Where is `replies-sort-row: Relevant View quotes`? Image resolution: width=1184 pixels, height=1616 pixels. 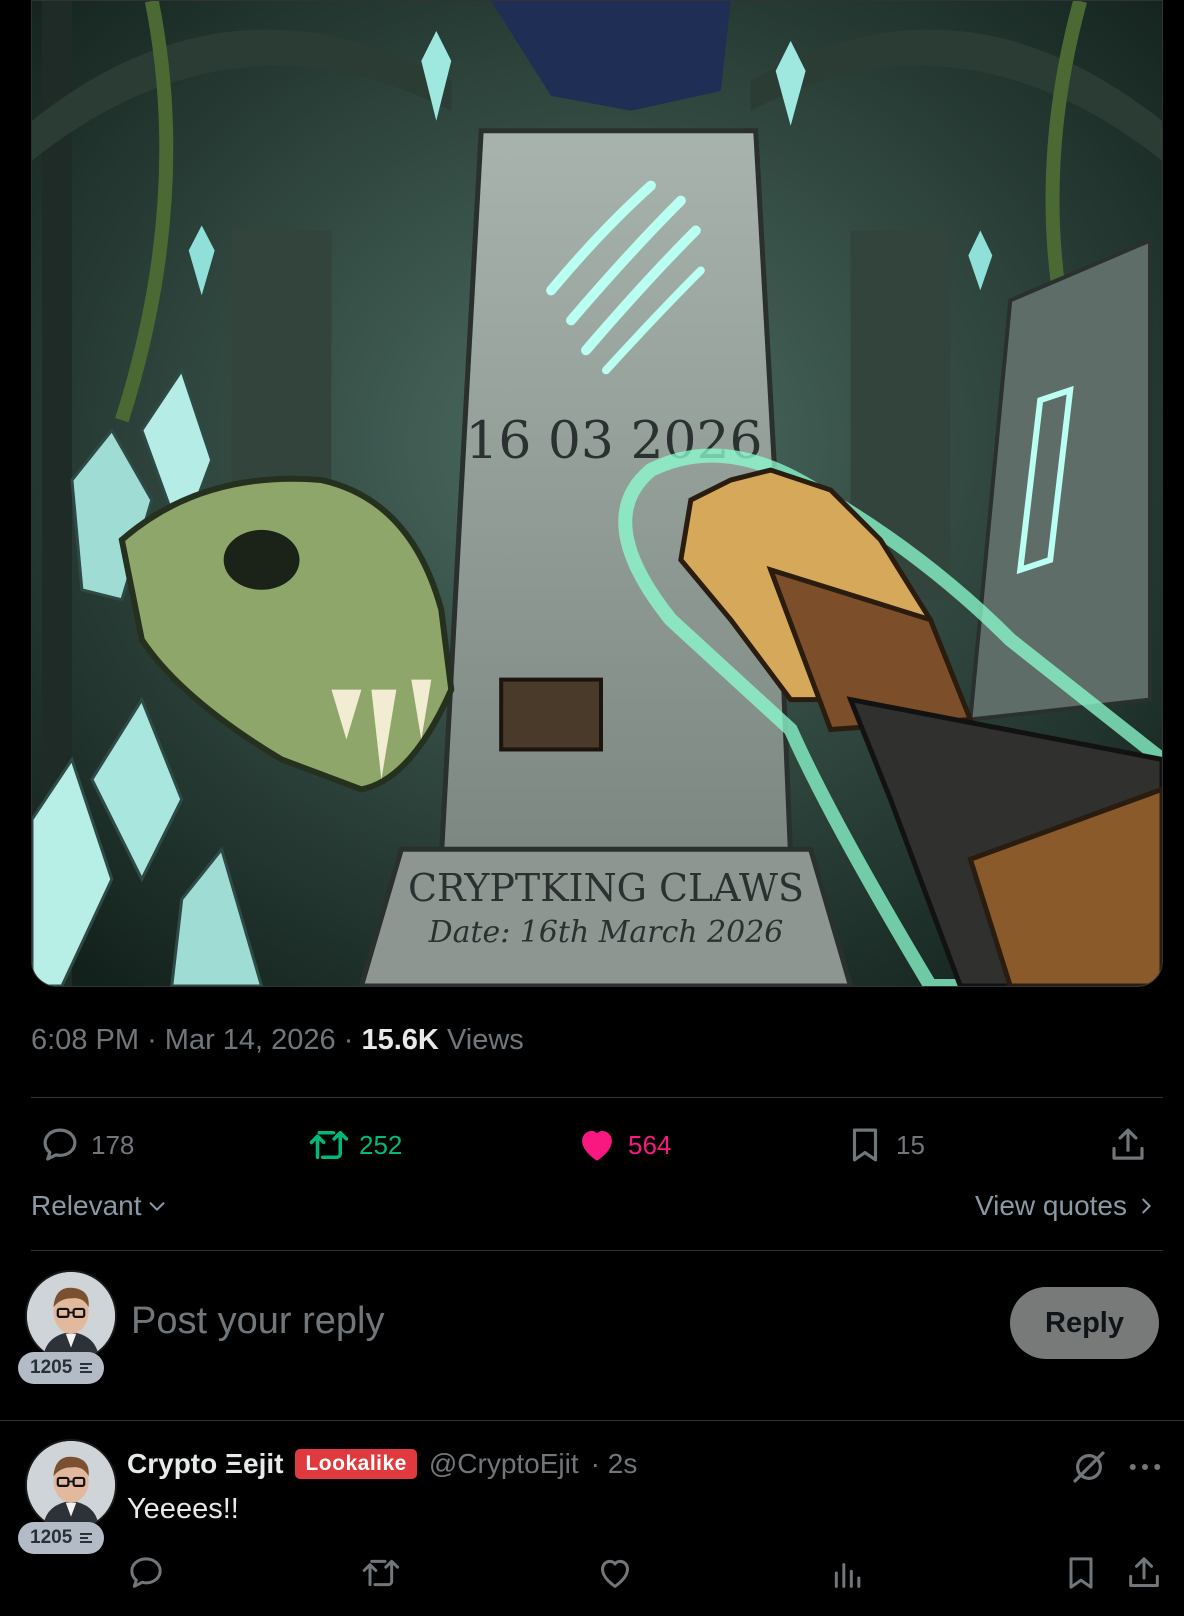 replies-sort-row: Relevant View quotes is located at coordinates (597, 1210).